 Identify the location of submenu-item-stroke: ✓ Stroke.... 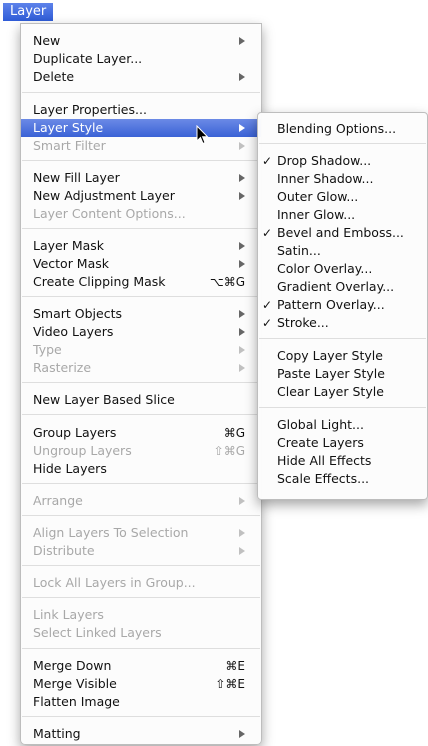
(342, 323).